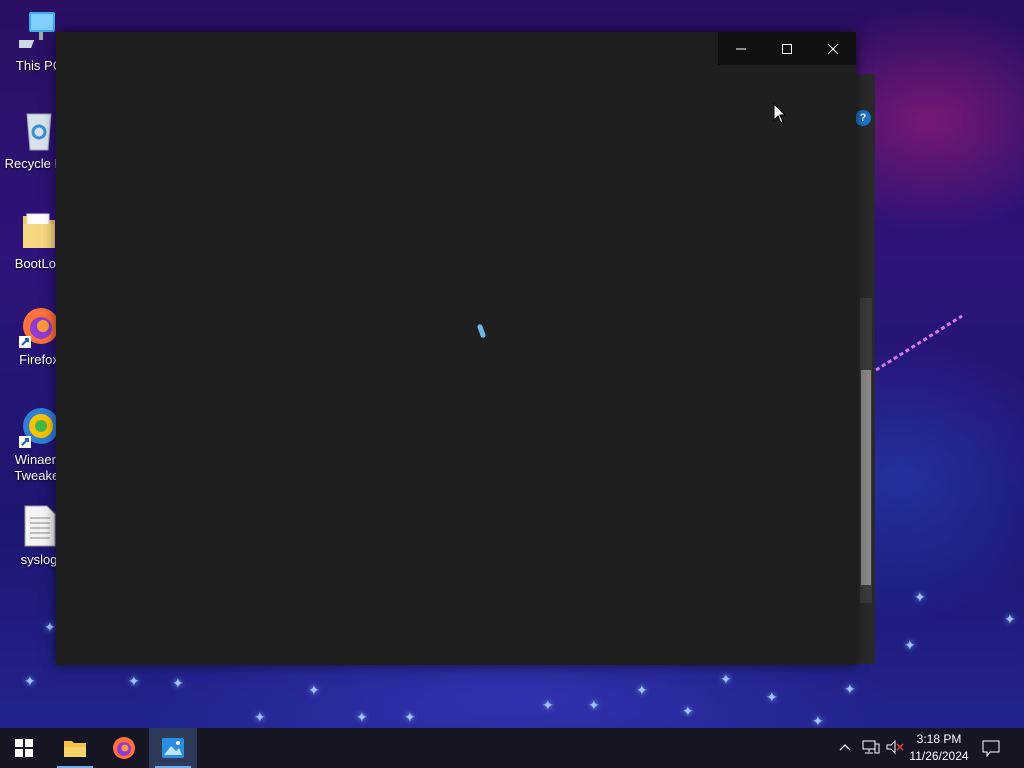  Describe the element at coordinates (895, 747) in the screenshot. I see `volume-muted-icon` at that location.